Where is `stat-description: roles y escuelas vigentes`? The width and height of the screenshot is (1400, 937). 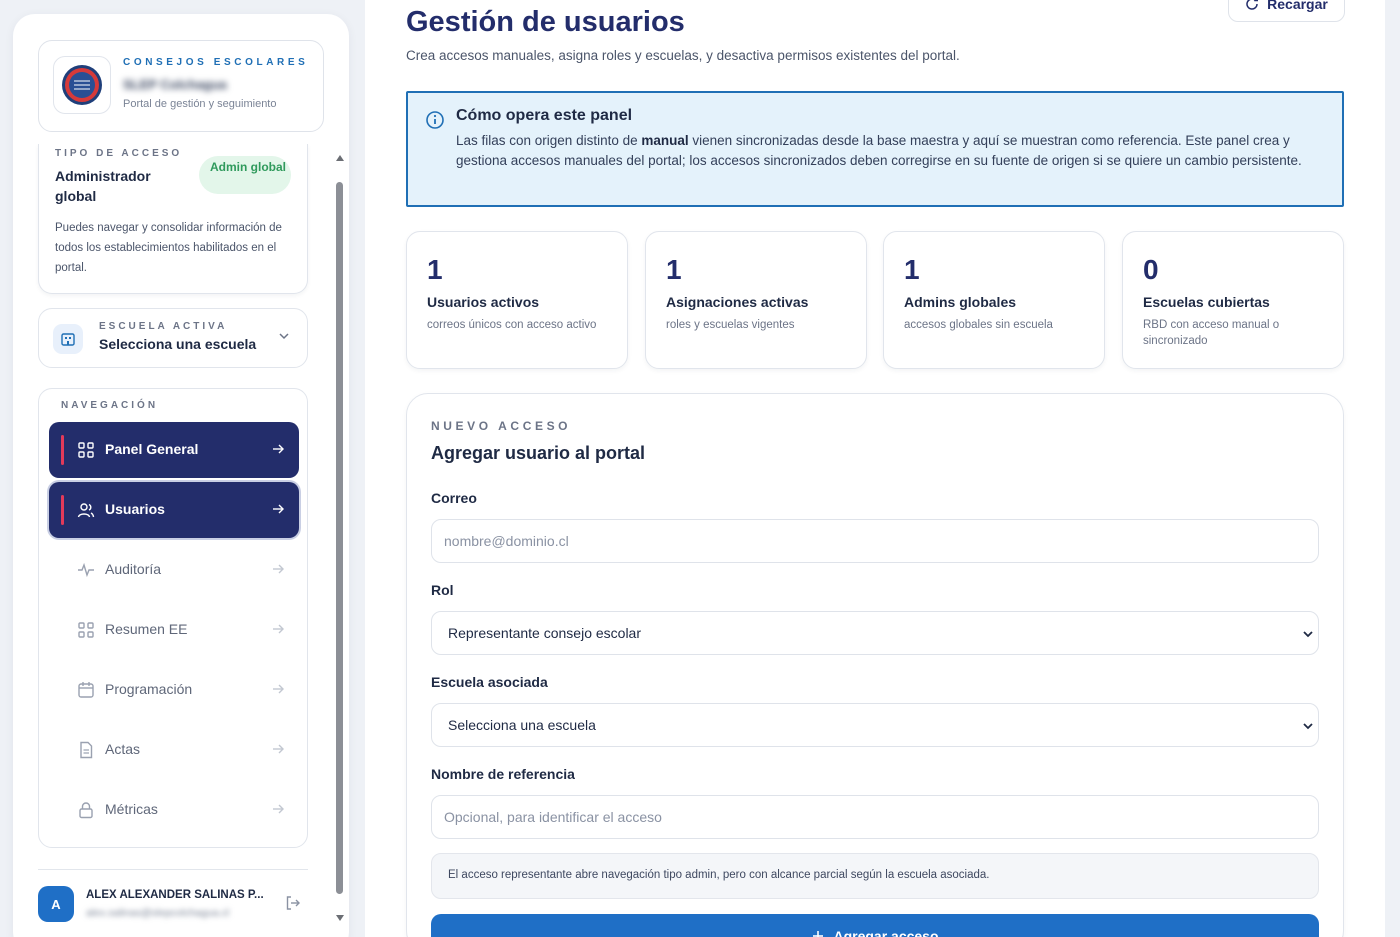 stat-description: roles y escuelas vigentes is located at coordinates (730, 325).